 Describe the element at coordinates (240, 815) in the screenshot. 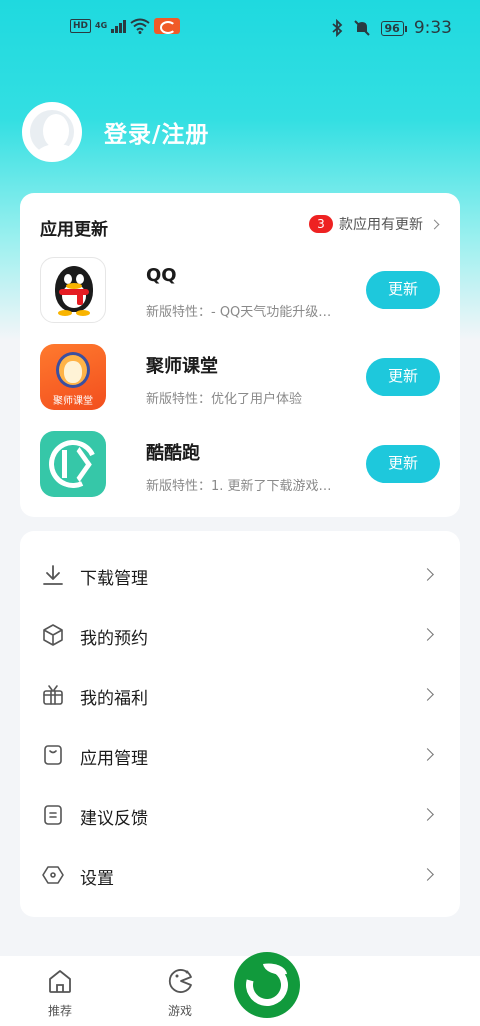

I see `menu-item-feedback: 建议反馈` at that location.